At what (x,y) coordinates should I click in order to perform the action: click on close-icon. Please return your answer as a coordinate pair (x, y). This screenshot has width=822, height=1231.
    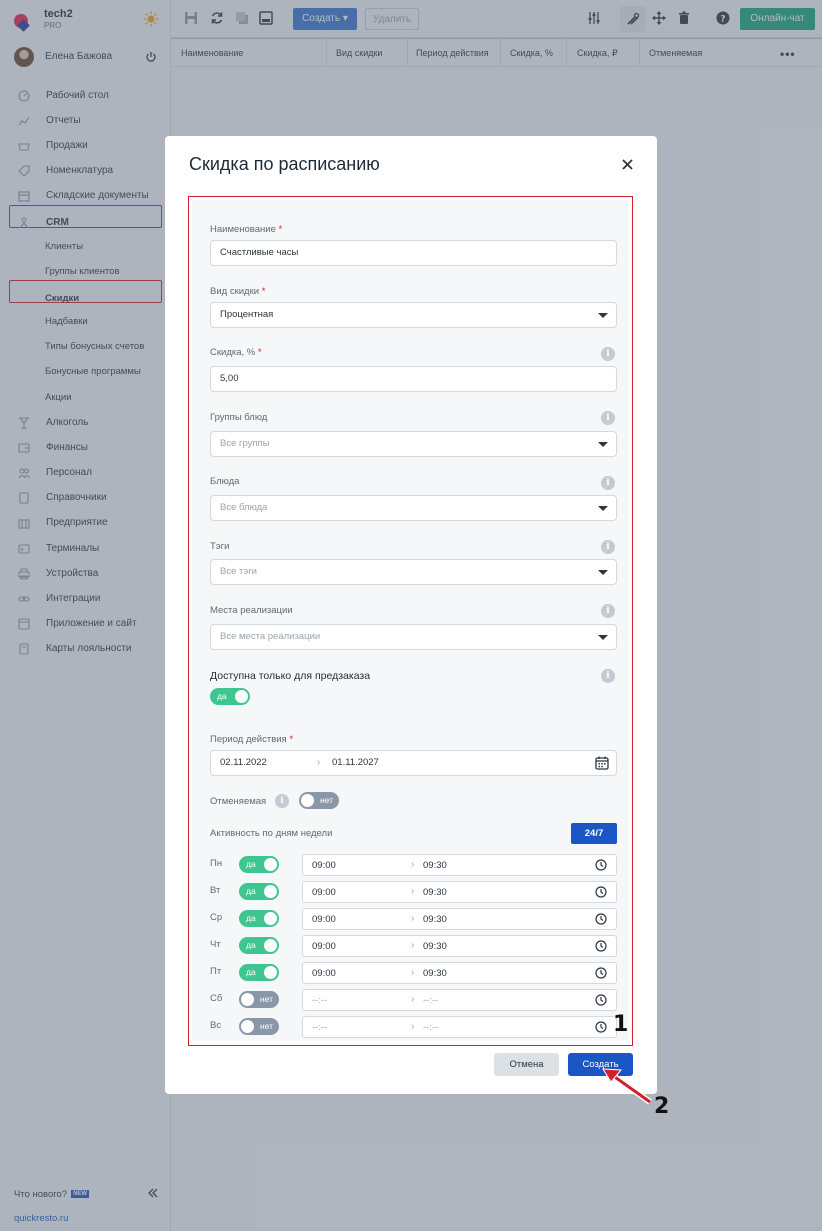
    Looking at the image, I should click on (627, 164).